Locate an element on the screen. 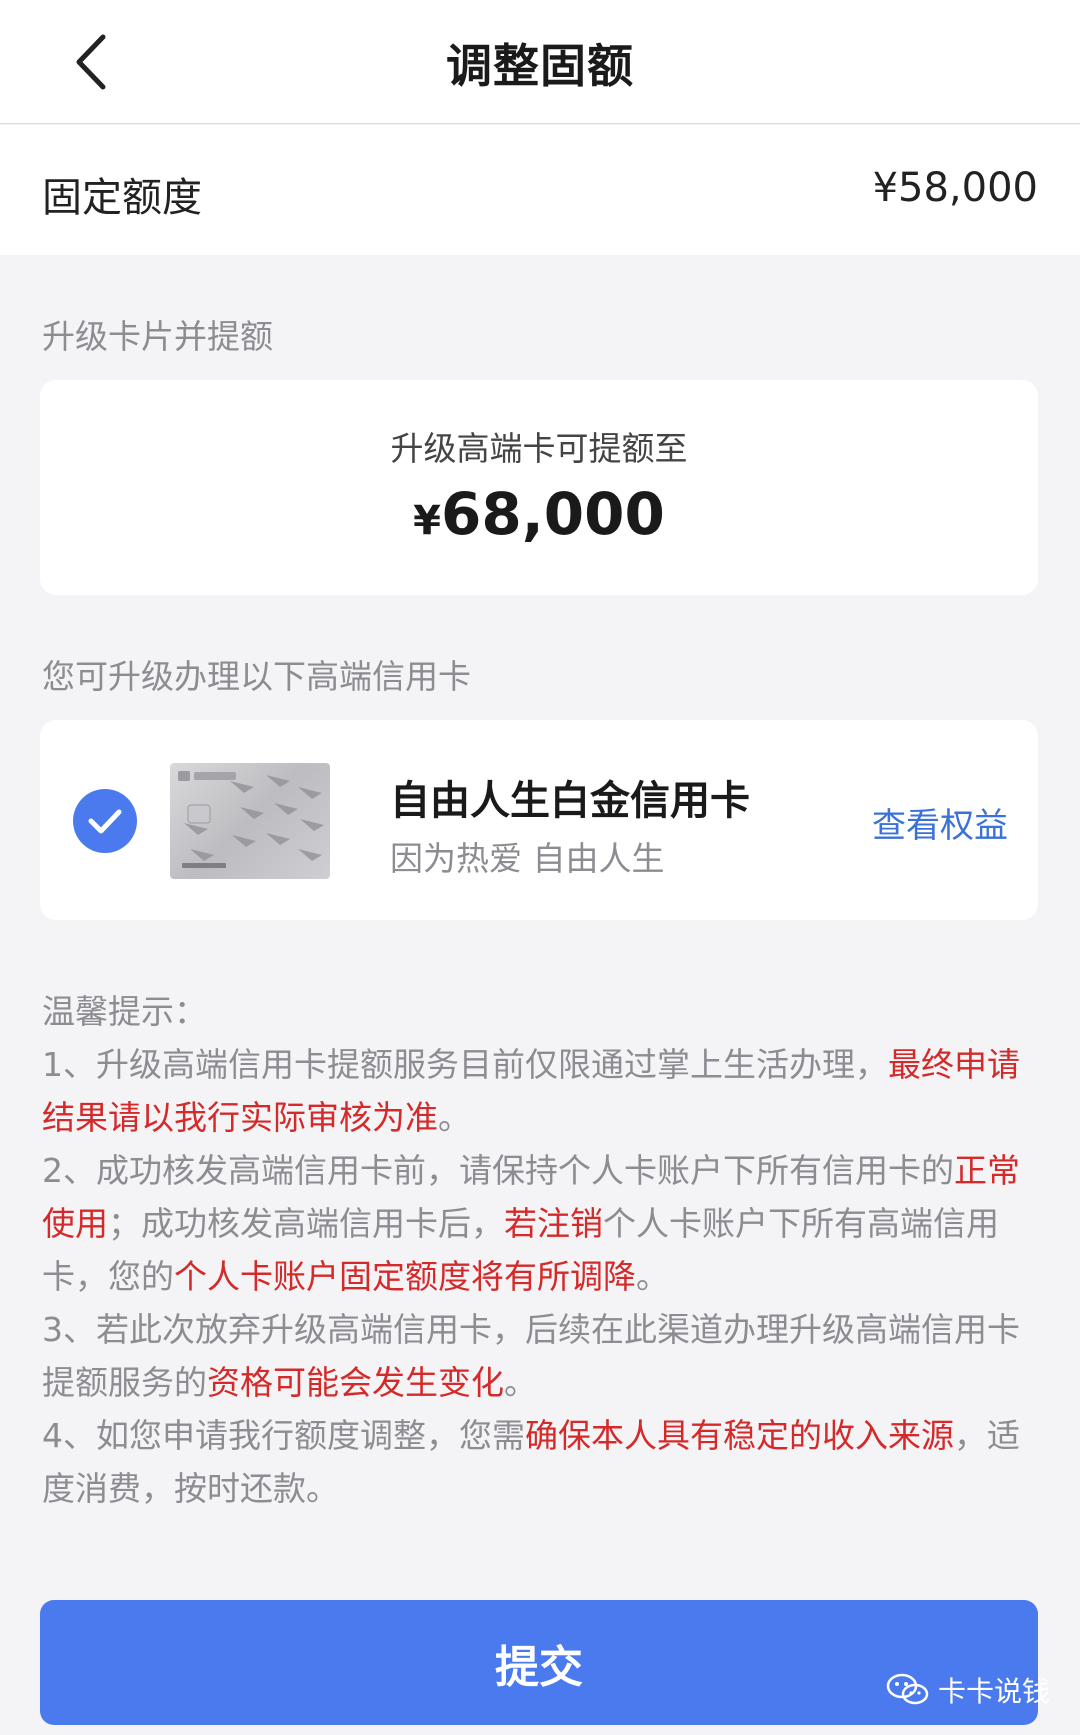 Image resolution: width=1080 pixels, height=1735 pixels. currency-symbol: ¥ is located at coordinates (427, 521).